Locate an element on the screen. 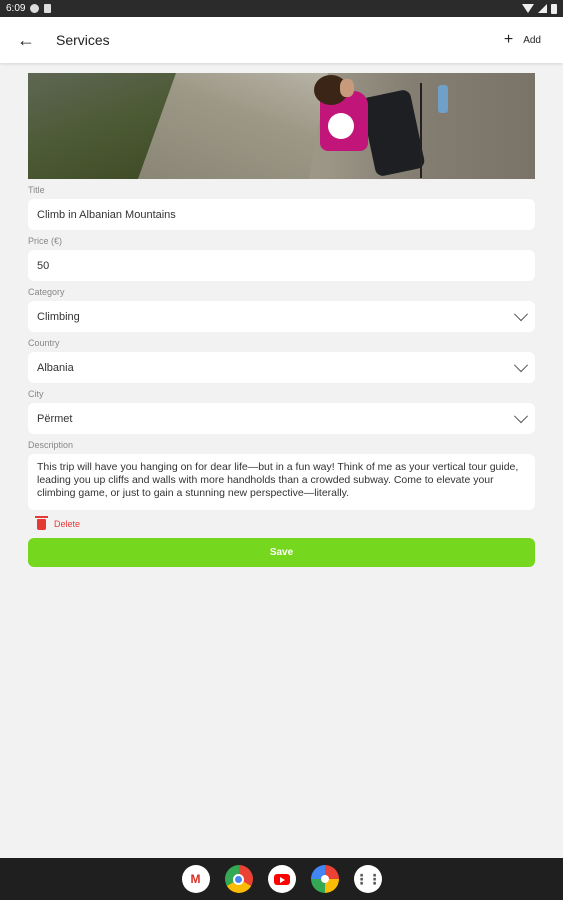 Image resolution: width=563 pixels, height=900 pixels. title-value: Climb in Albanian Mountains is located at coordinates (106, 214).